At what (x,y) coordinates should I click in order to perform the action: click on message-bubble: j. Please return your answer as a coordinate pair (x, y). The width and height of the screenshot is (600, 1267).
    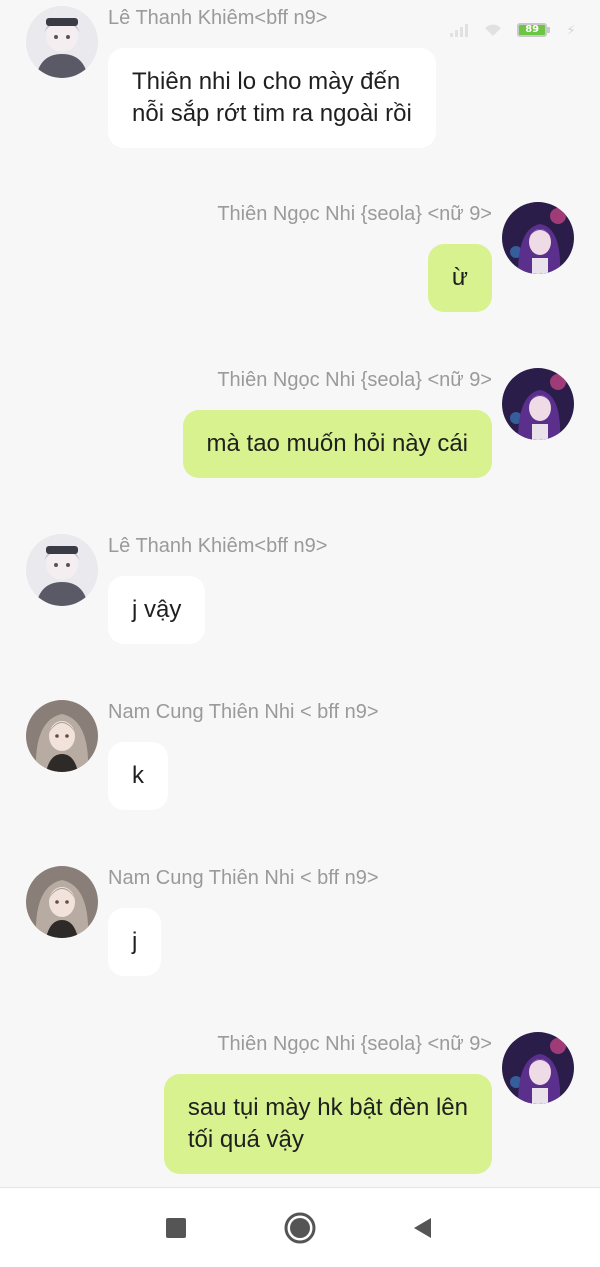
    Looking at the image, I should click on (135, 942).